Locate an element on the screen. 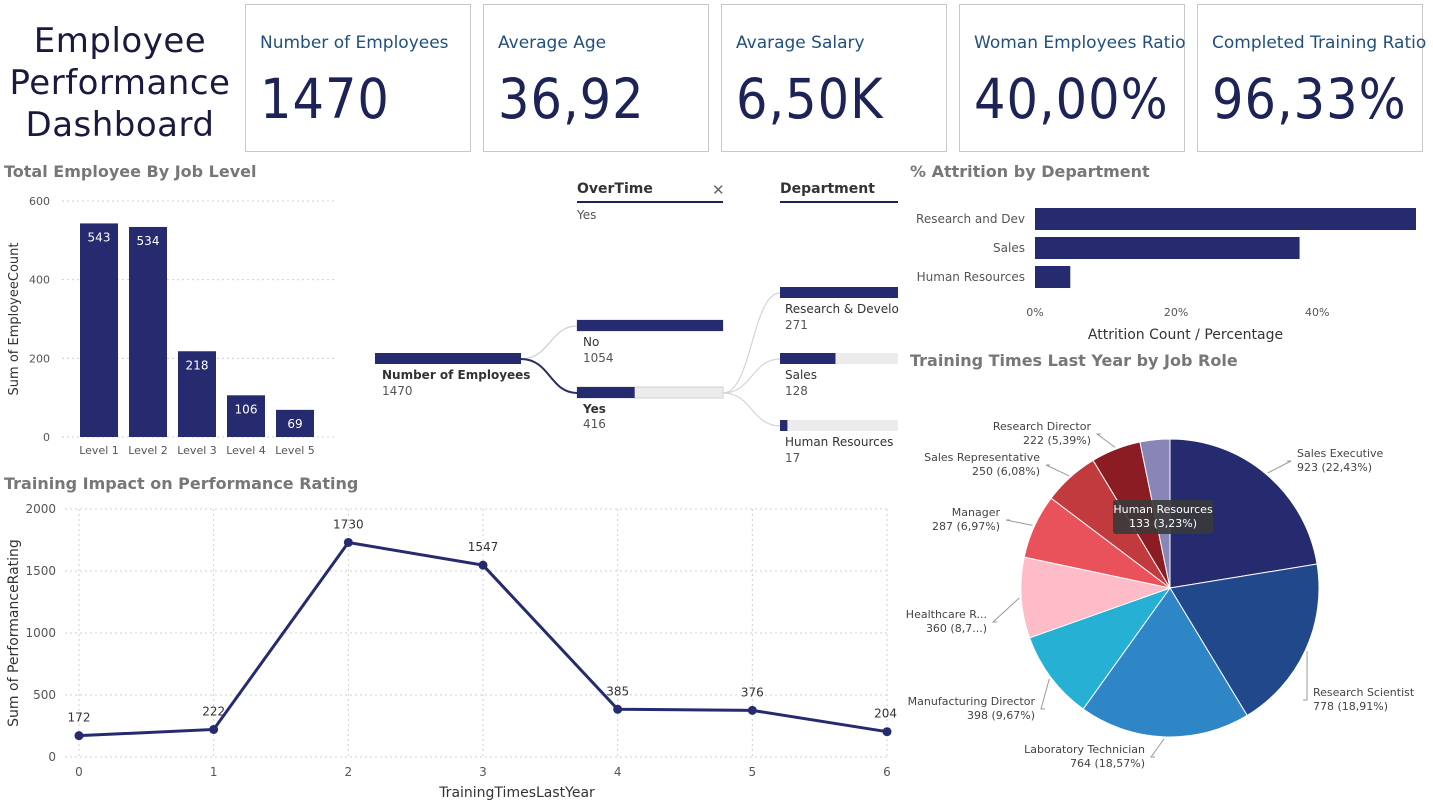 This screenshot has width=1433, height=804. title-line-1: Employee is located at coordinates (120, 41).